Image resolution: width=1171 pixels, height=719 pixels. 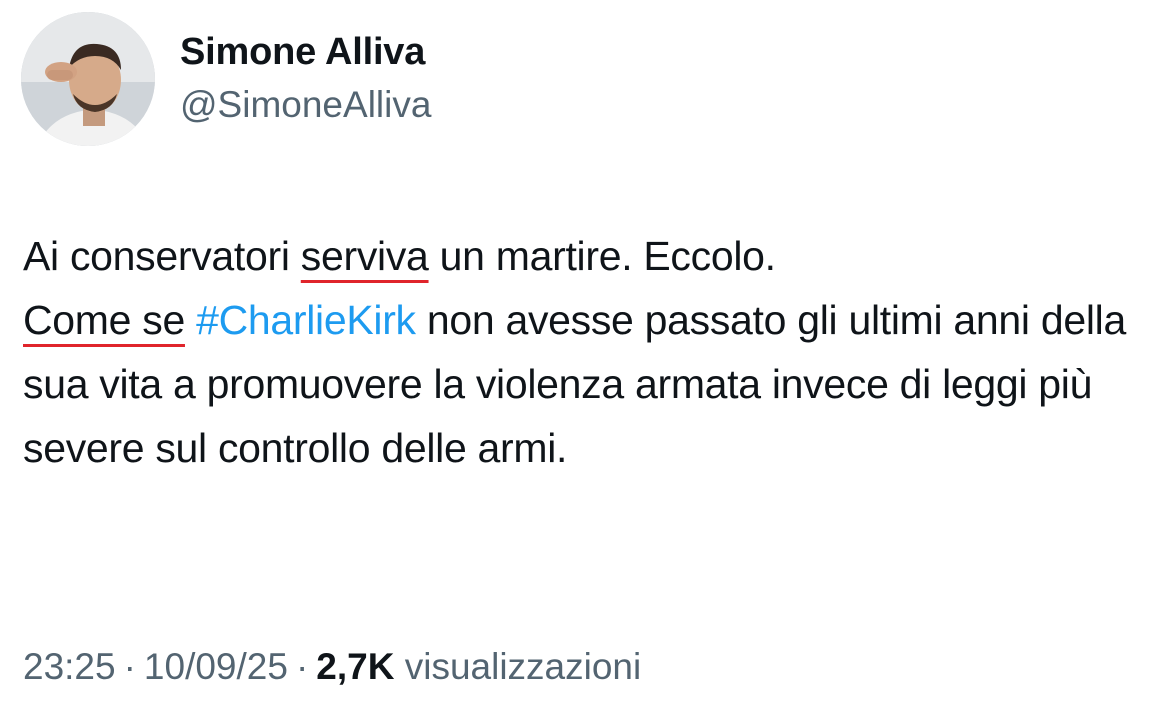 I want to click on tweet-text-segment: un martire. Eccolo., so click(x=602, y=256).